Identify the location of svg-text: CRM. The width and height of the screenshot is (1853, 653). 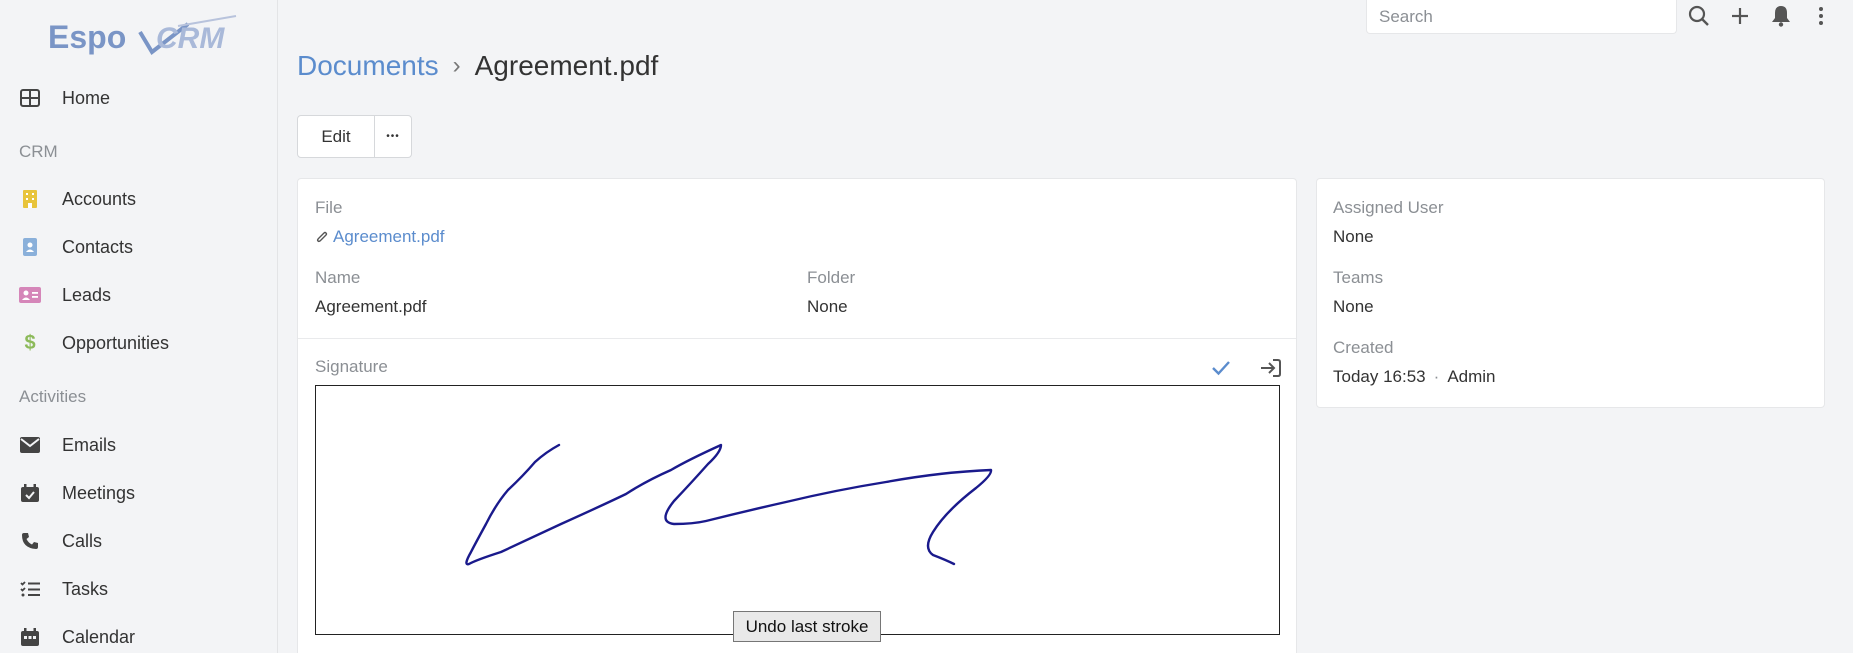
(190, 38).